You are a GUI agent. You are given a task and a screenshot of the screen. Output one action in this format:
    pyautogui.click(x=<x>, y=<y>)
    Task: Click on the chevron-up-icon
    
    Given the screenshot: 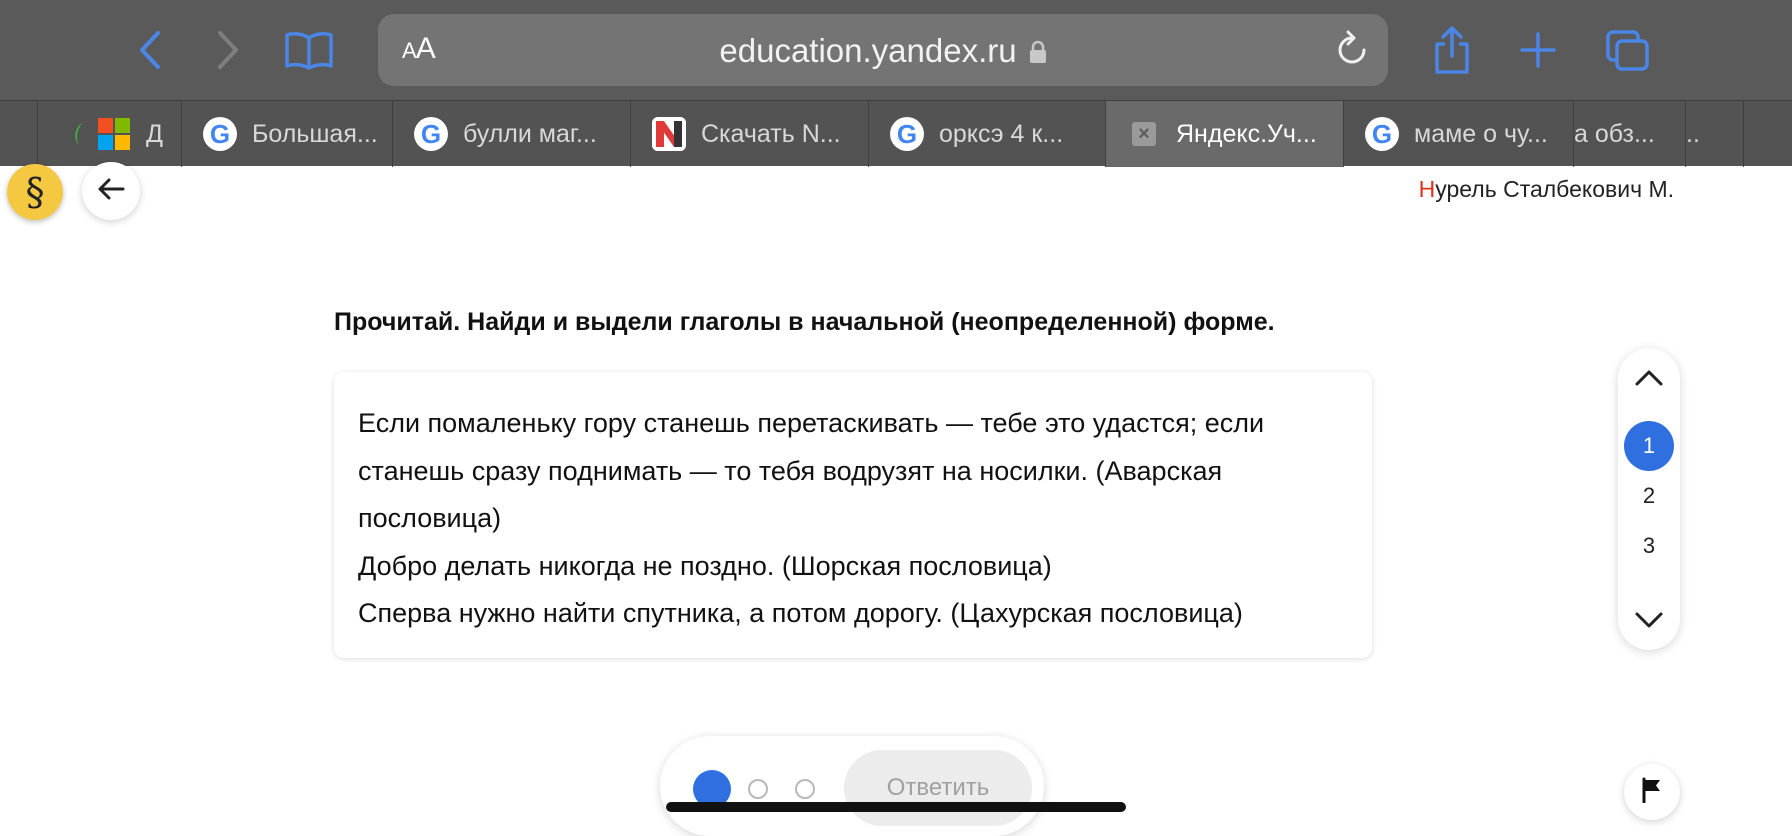 What is the action you would take?
    pyautogui.click(x=1649, y=378)
    